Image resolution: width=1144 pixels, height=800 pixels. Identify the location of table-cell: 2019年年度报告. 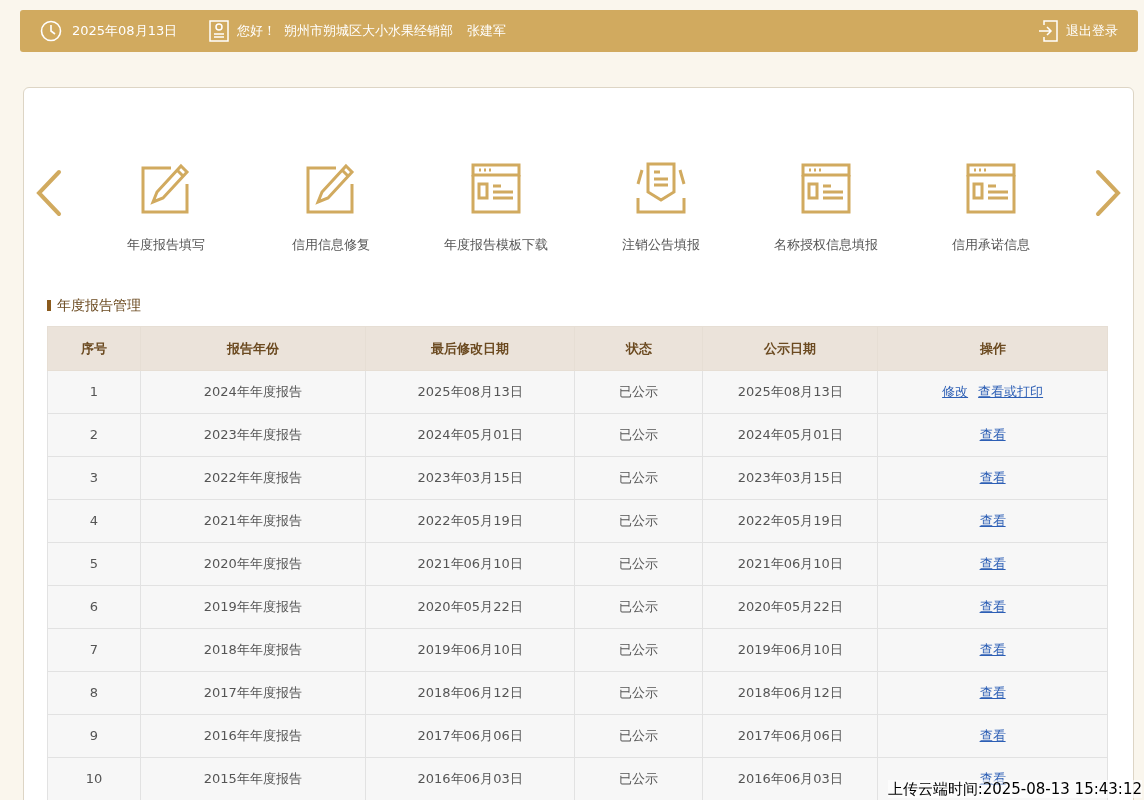
(253, 607).